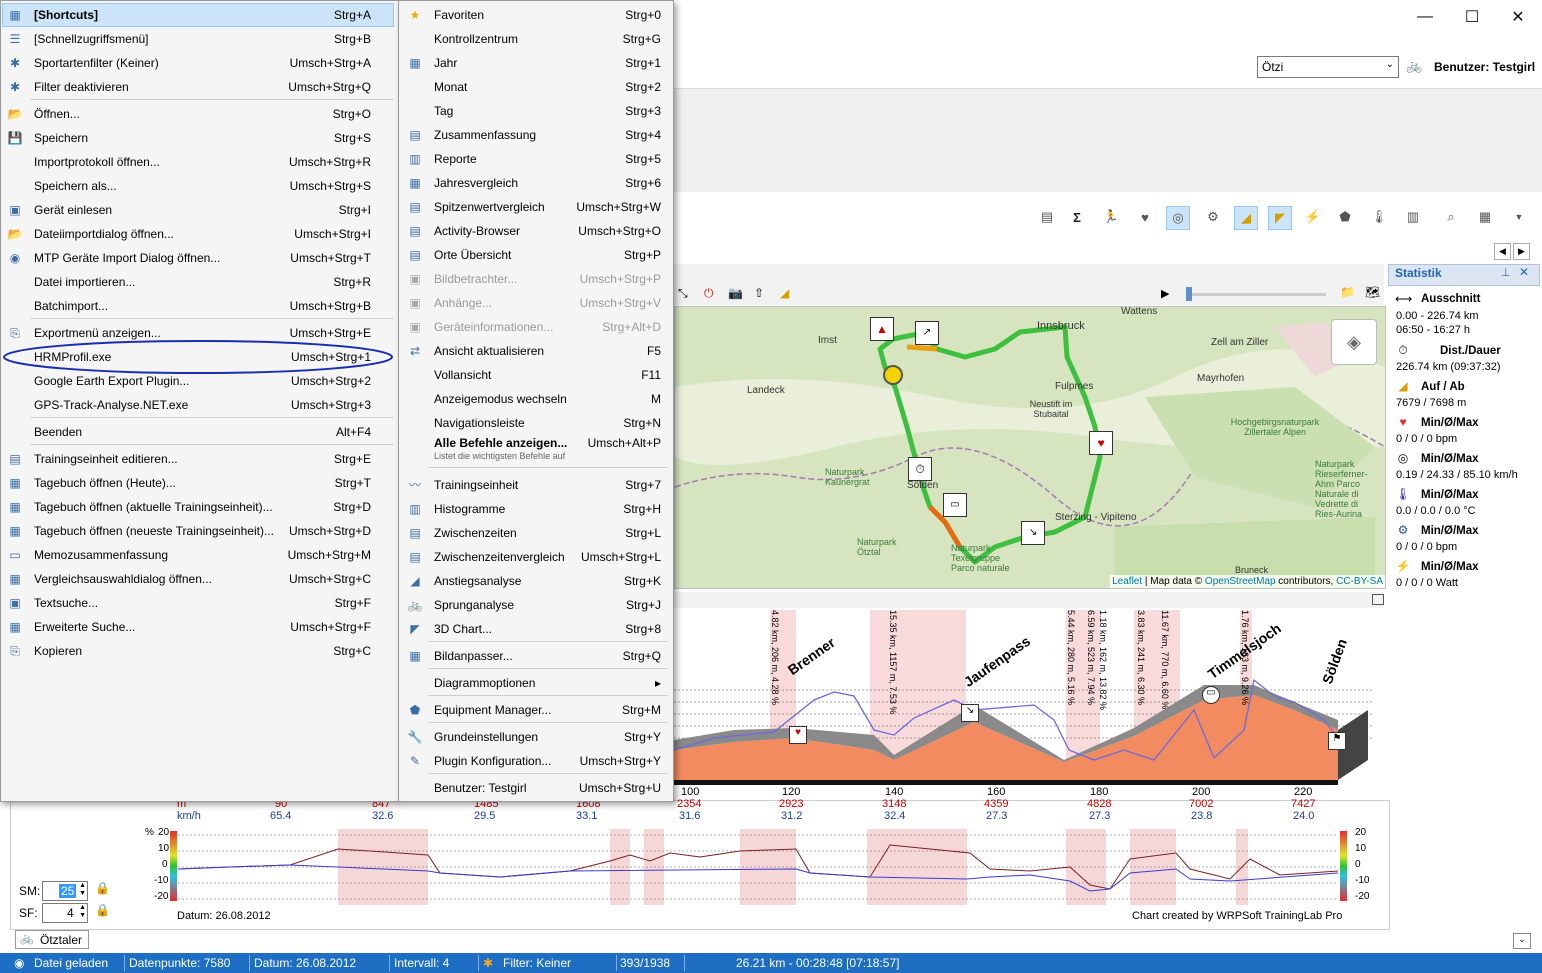  I want to click on play-icon: ▶, so click(1165, 293).